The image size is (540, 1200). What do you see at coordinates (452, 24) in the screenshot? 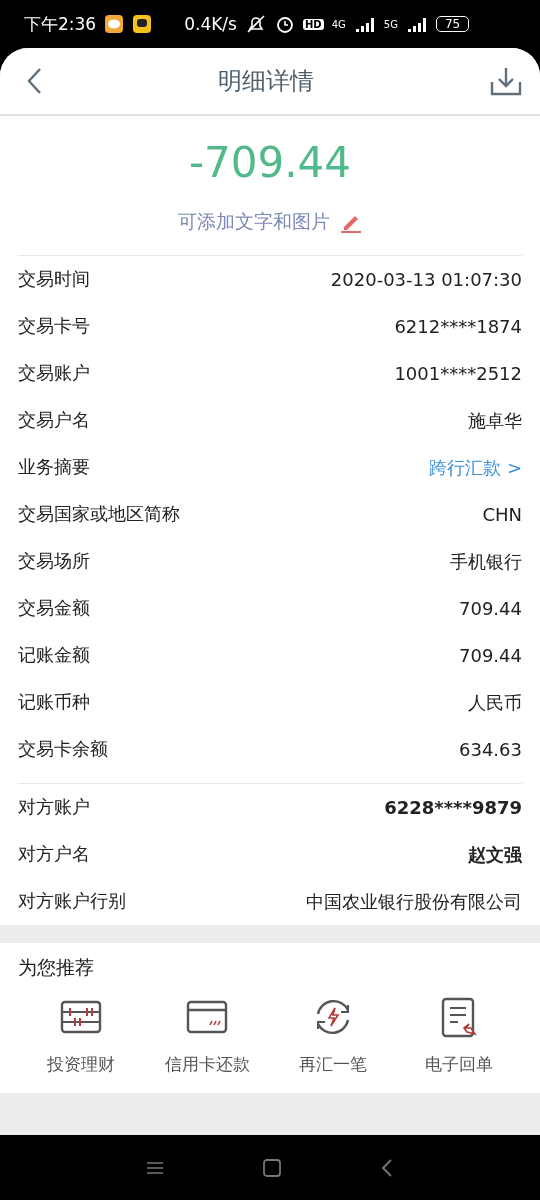
I see `battery-level: 75` at bounding box center [452, 24].